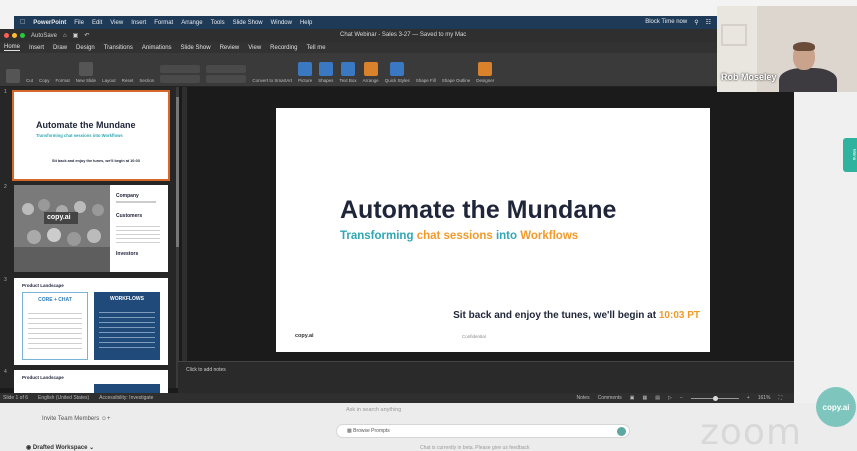  What do you see at coordinates (610, 398) in the screenshot?
I see `comments-toggle: Comments` at bounding box center [610, 398].